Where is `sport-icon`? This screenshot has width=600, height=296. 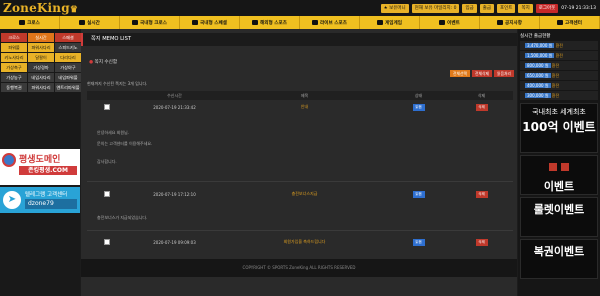 sport-icon is located at coordinates (22, 22).